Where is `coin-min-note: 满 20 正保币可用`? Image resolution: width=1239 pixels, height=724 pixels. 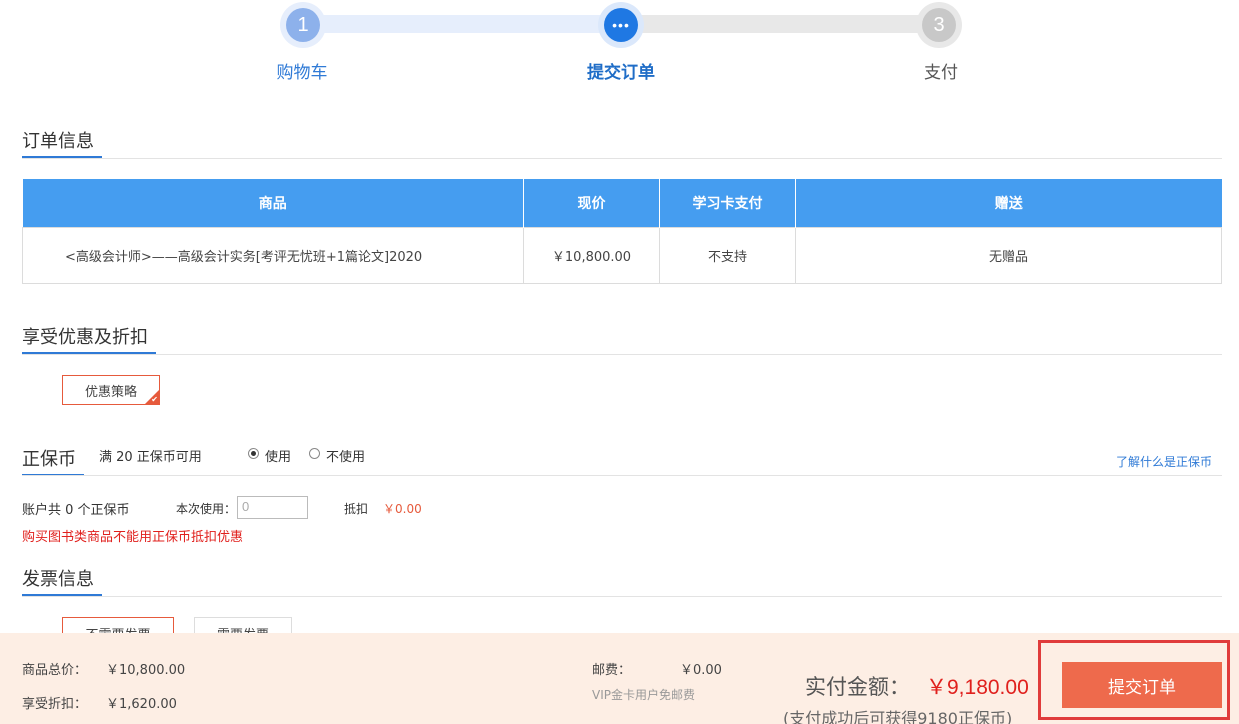 coin-min-note: 满 20 正保币可用 is located at coordinates (150, 457).